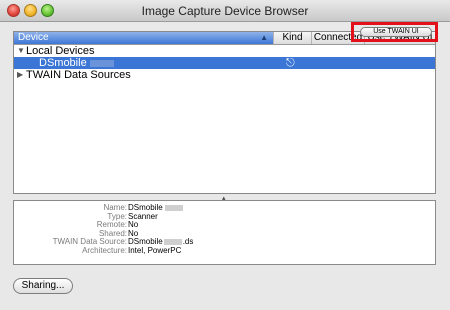 This screenshot has height=310, width=450. Describe the element at coordinates (224, 51) in the screenshot. I see `group-local-devices: ▼ Local Devices` at that location.